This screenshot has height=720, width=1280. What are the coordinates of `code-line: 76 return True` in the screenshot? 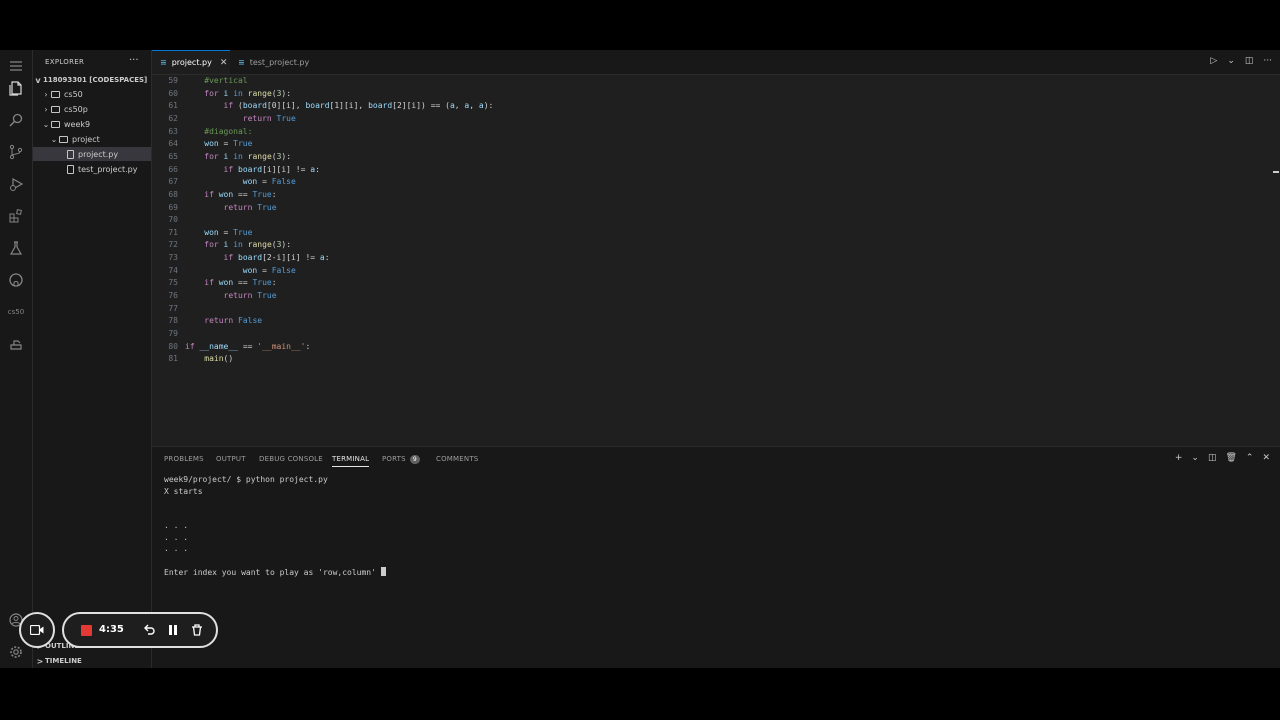 It's located at (214, 297).